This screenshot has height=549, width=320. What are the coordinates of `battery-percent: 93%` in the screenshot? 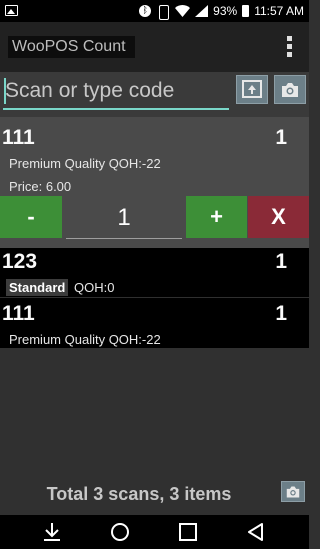 It's located at (225, 11).